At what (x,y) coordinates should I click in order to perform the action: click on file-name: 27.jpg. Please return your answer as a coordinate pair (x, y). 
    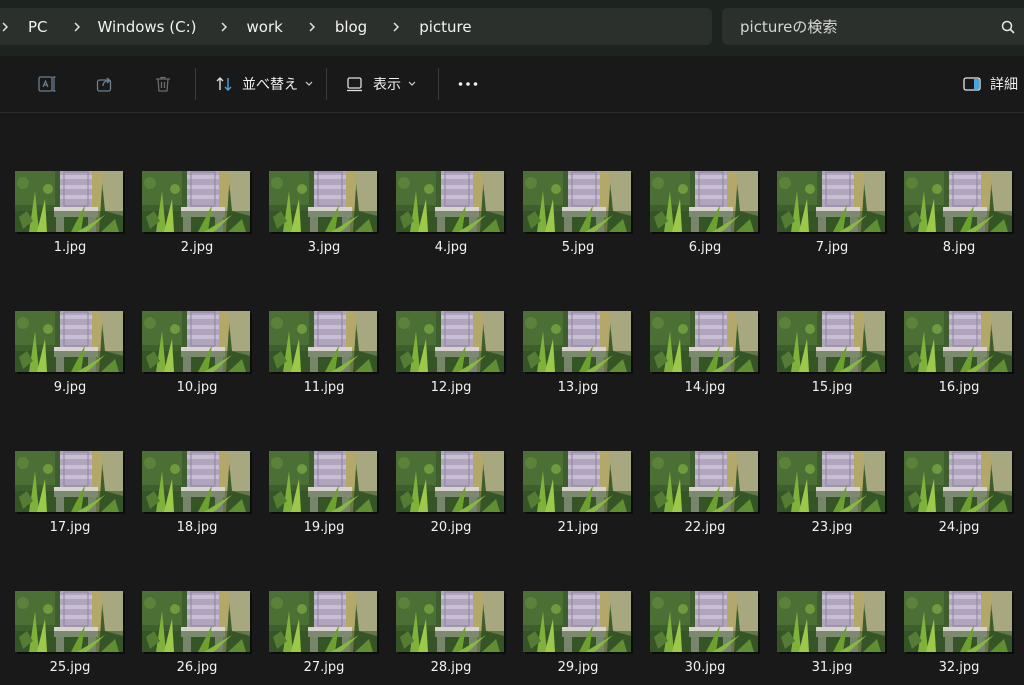
    Looking at the image, I should click on (324, 667).